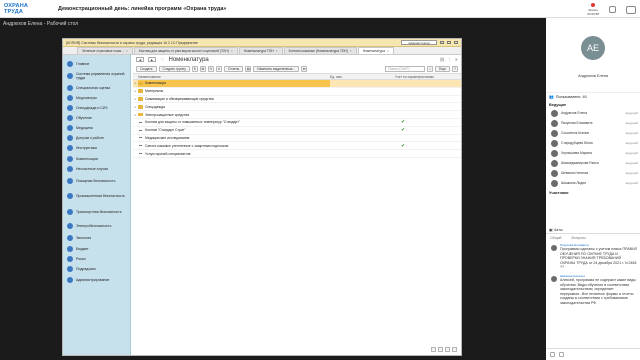  I want to click on sidebar-item-16: Бюджет, so click(96, 249).